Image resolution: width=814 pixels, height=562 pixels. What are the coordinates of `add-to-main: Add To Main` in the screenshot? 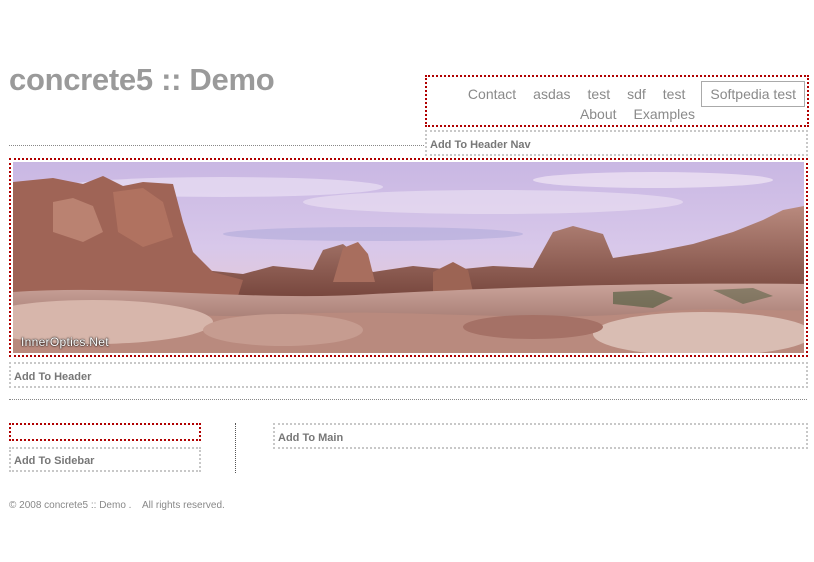 It's located at (540, 436).